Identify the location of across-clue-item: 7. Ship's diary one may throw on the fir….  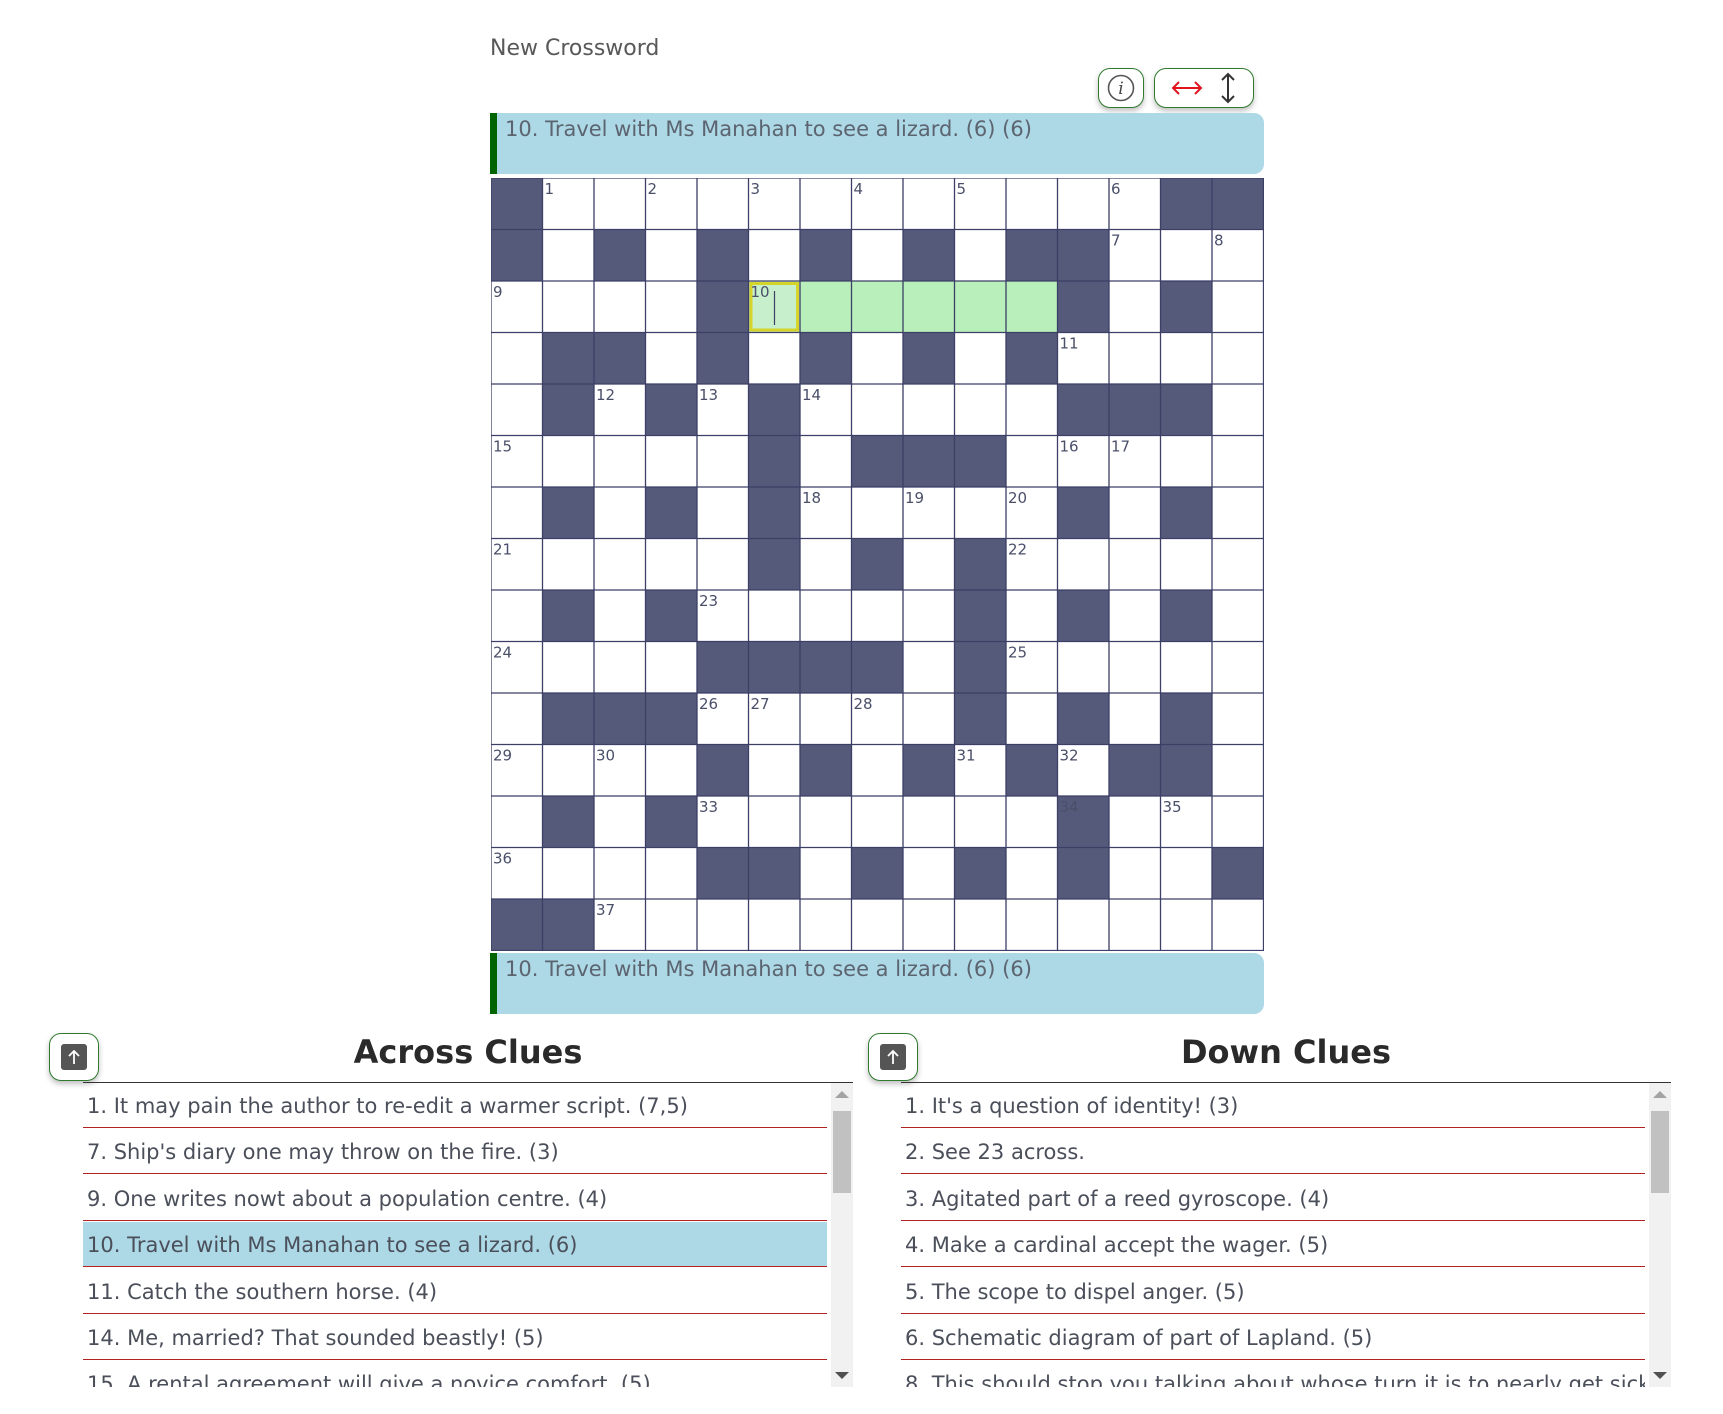
(455, 1152).